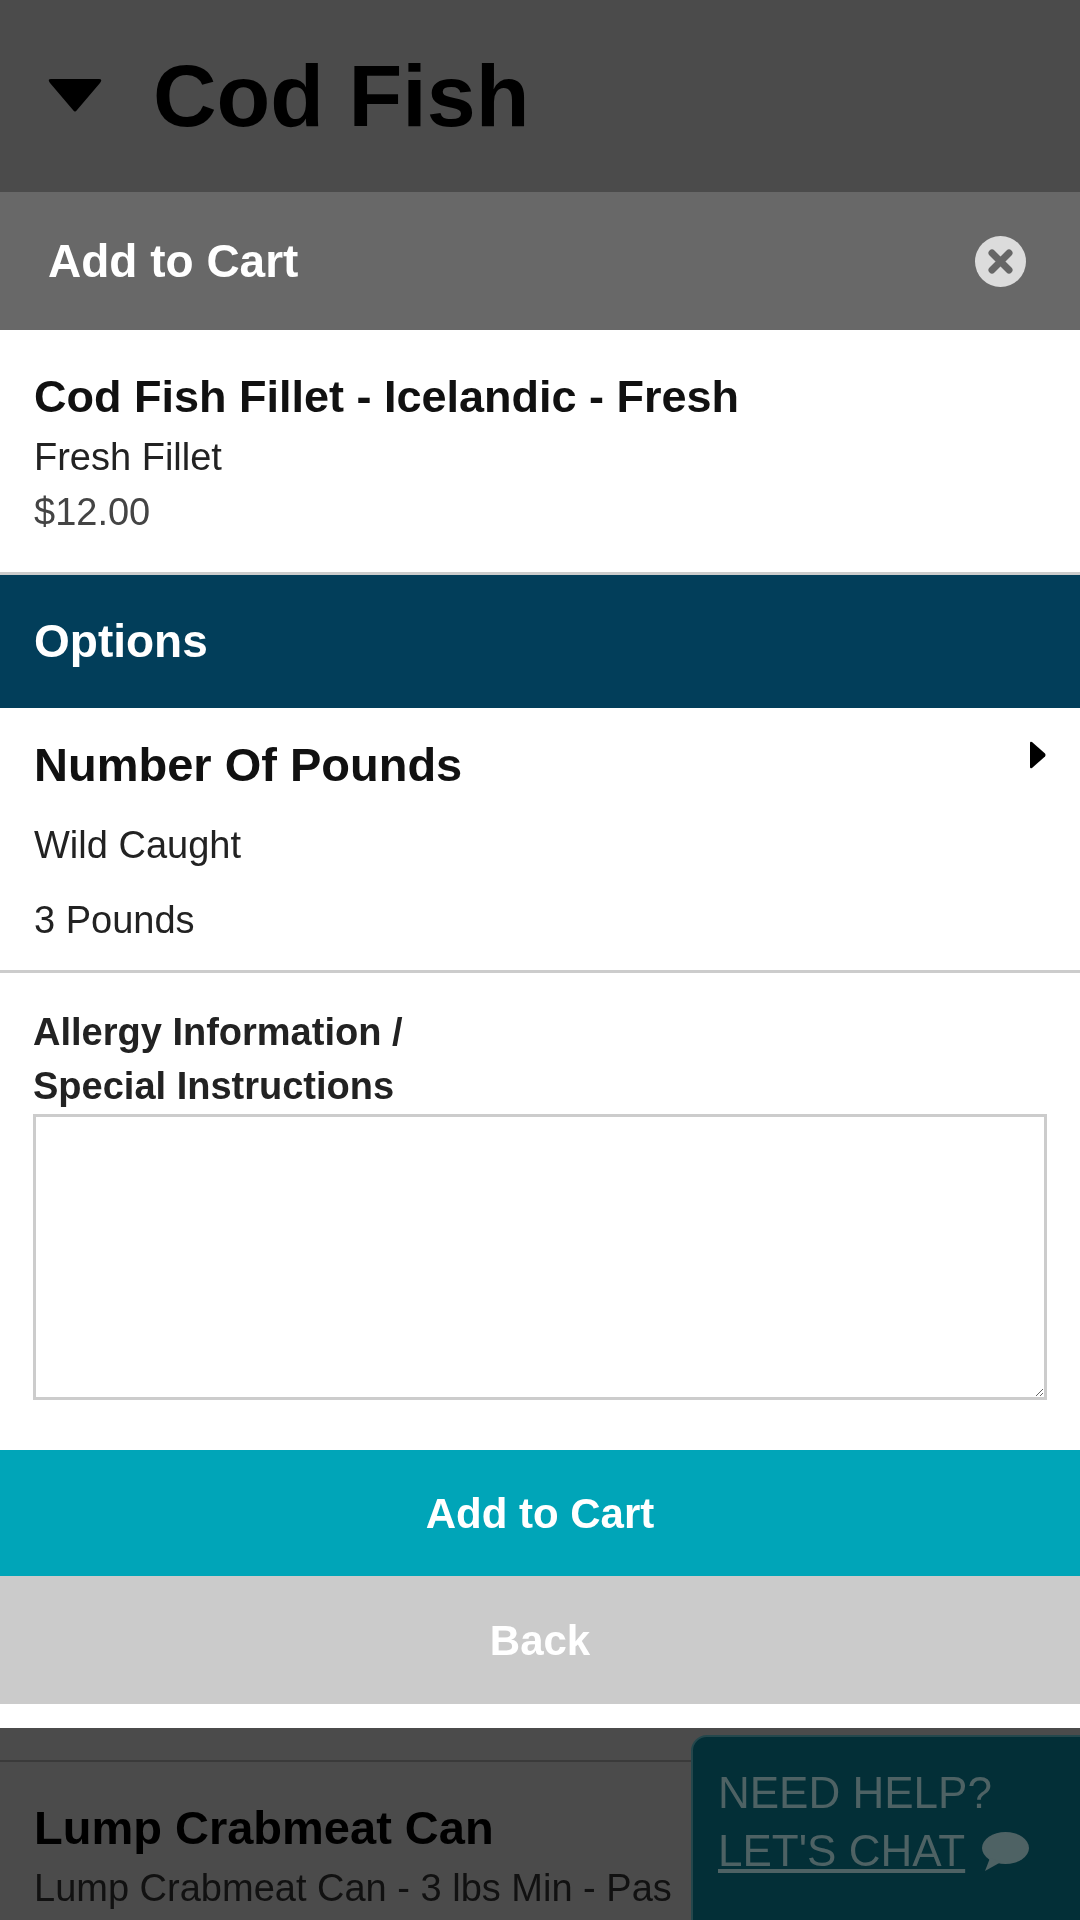  Describe the element at coordinates (114, 920) in the screenshot. I see `option-value: 3 Pounds` at that location.